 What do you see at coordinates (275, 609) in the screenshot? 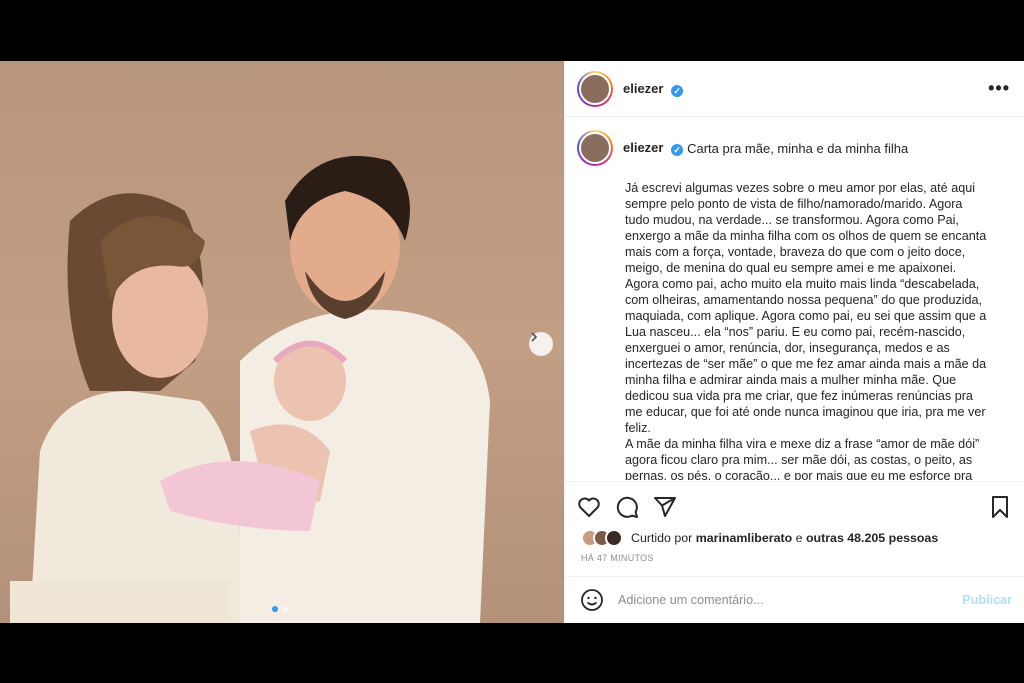
I see `carousel-dot-active` at bounding box center [275, 609].